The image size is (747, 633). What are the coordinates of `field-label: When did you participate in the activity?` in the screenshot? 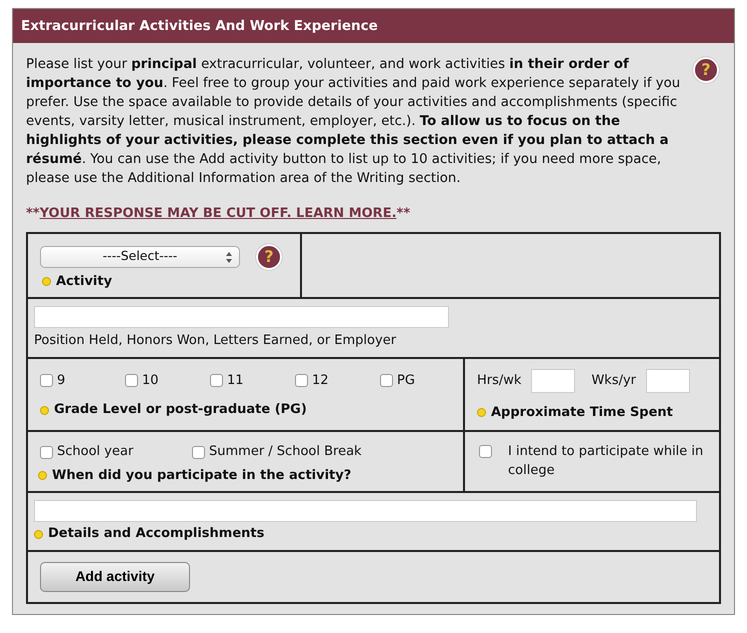 It's located at (202, 475).